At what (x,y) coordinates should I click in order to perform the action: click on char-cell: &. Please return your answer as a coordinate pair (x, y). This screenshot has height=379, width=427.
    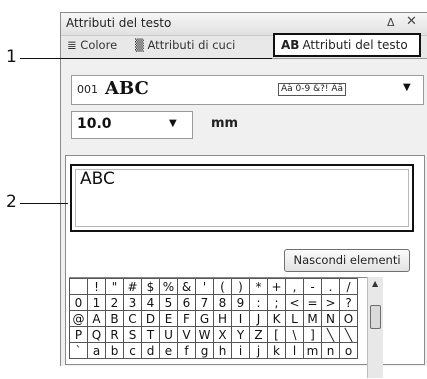
    Looking at the image, I should click on (186, 286).